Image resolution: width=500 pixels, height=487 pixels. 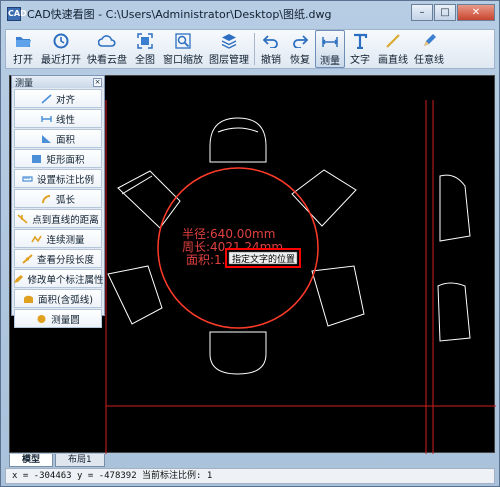 What do you see at coordinates (24, 83) in the screenshot?
I see `panel-title: 测量` at bounding box center [24, 83].